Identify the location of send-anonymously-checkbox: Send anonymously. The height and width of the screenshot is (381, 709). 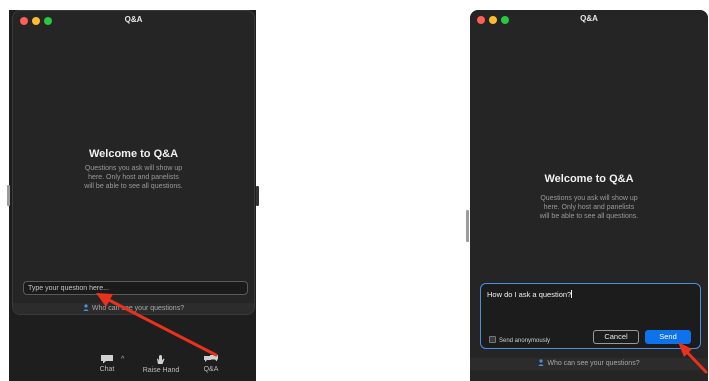
(519, 340).